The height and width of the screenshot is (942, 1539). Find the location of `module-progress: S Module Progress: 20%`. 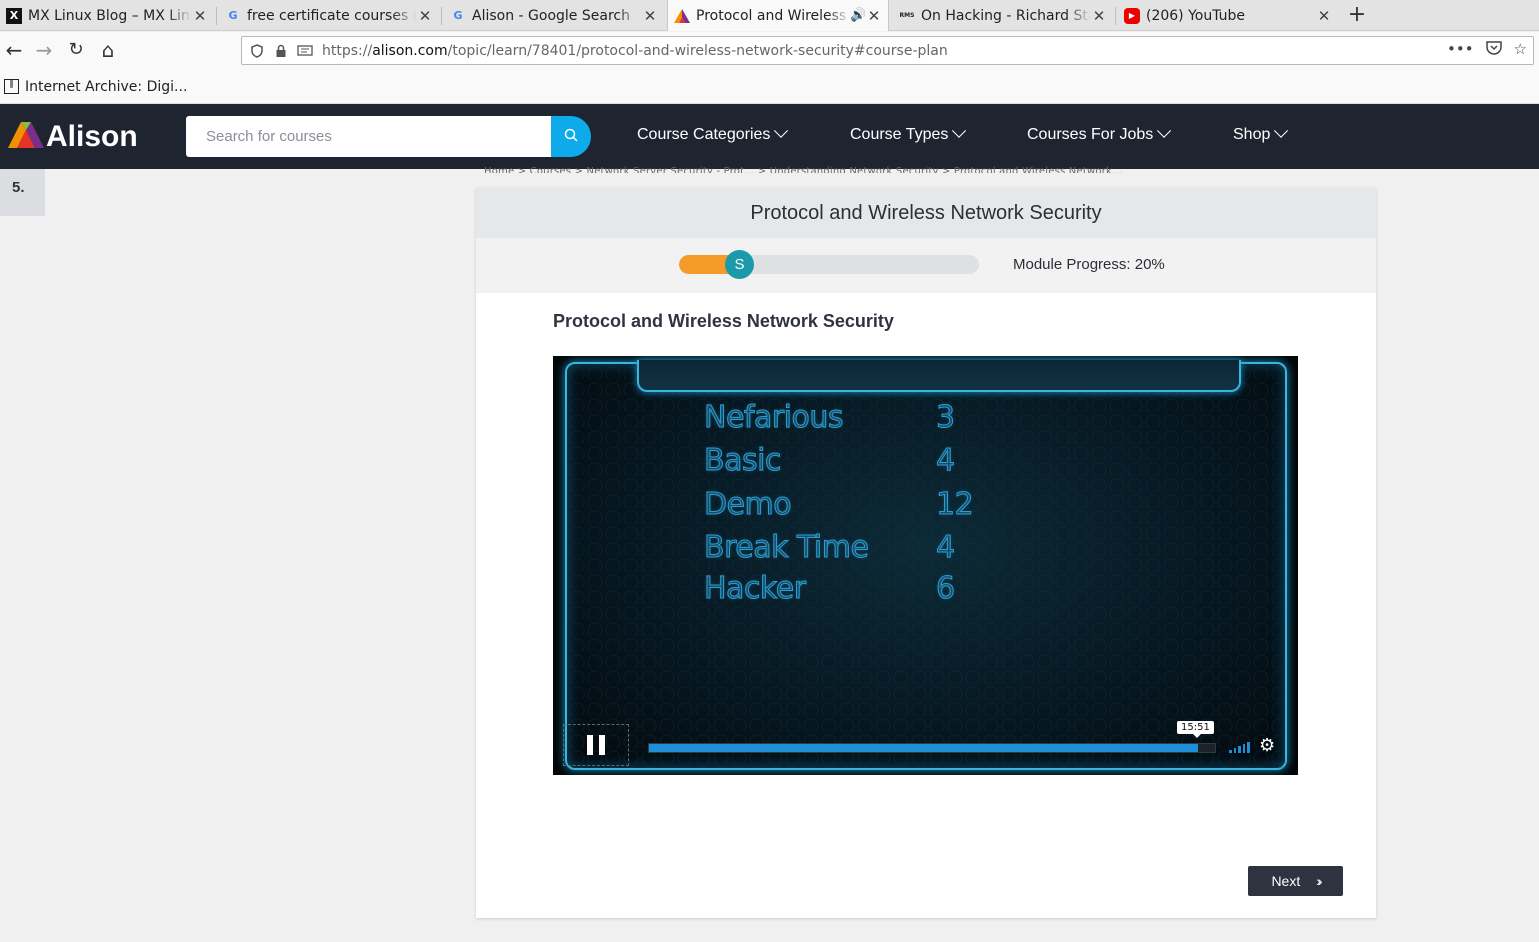

module-progress: S Module Progress: 20% is located at coordinates (926, 265).